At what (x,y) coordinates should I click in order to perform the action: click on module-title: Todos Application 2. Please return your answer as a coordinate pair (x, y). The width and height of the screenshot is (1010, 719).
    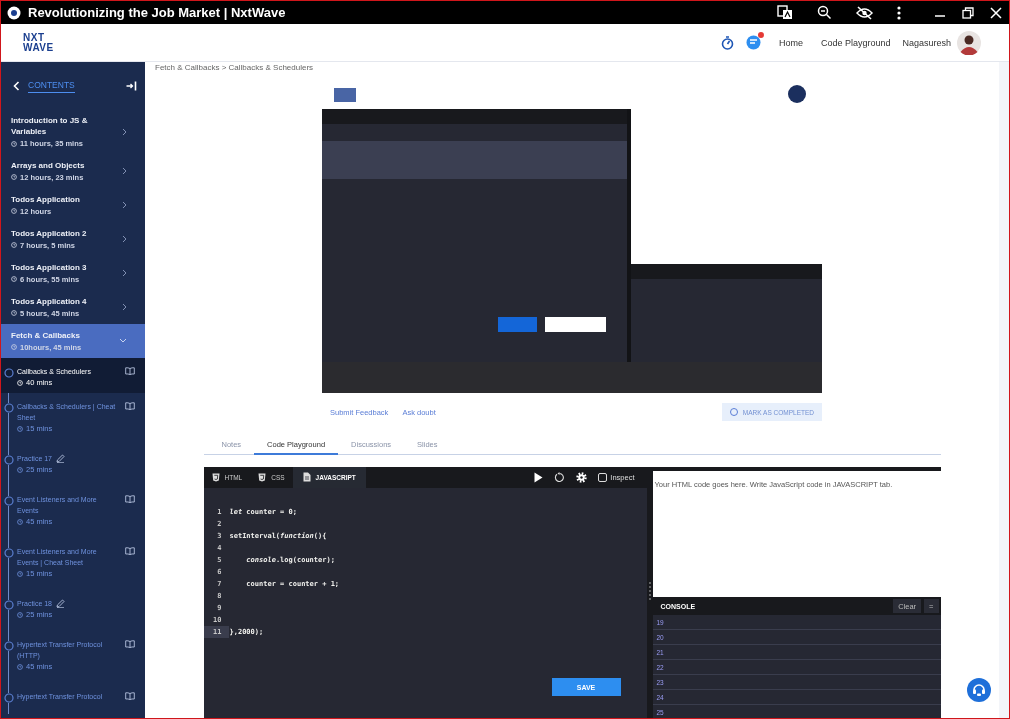
    Looking at the image, I should click on (49, 233).